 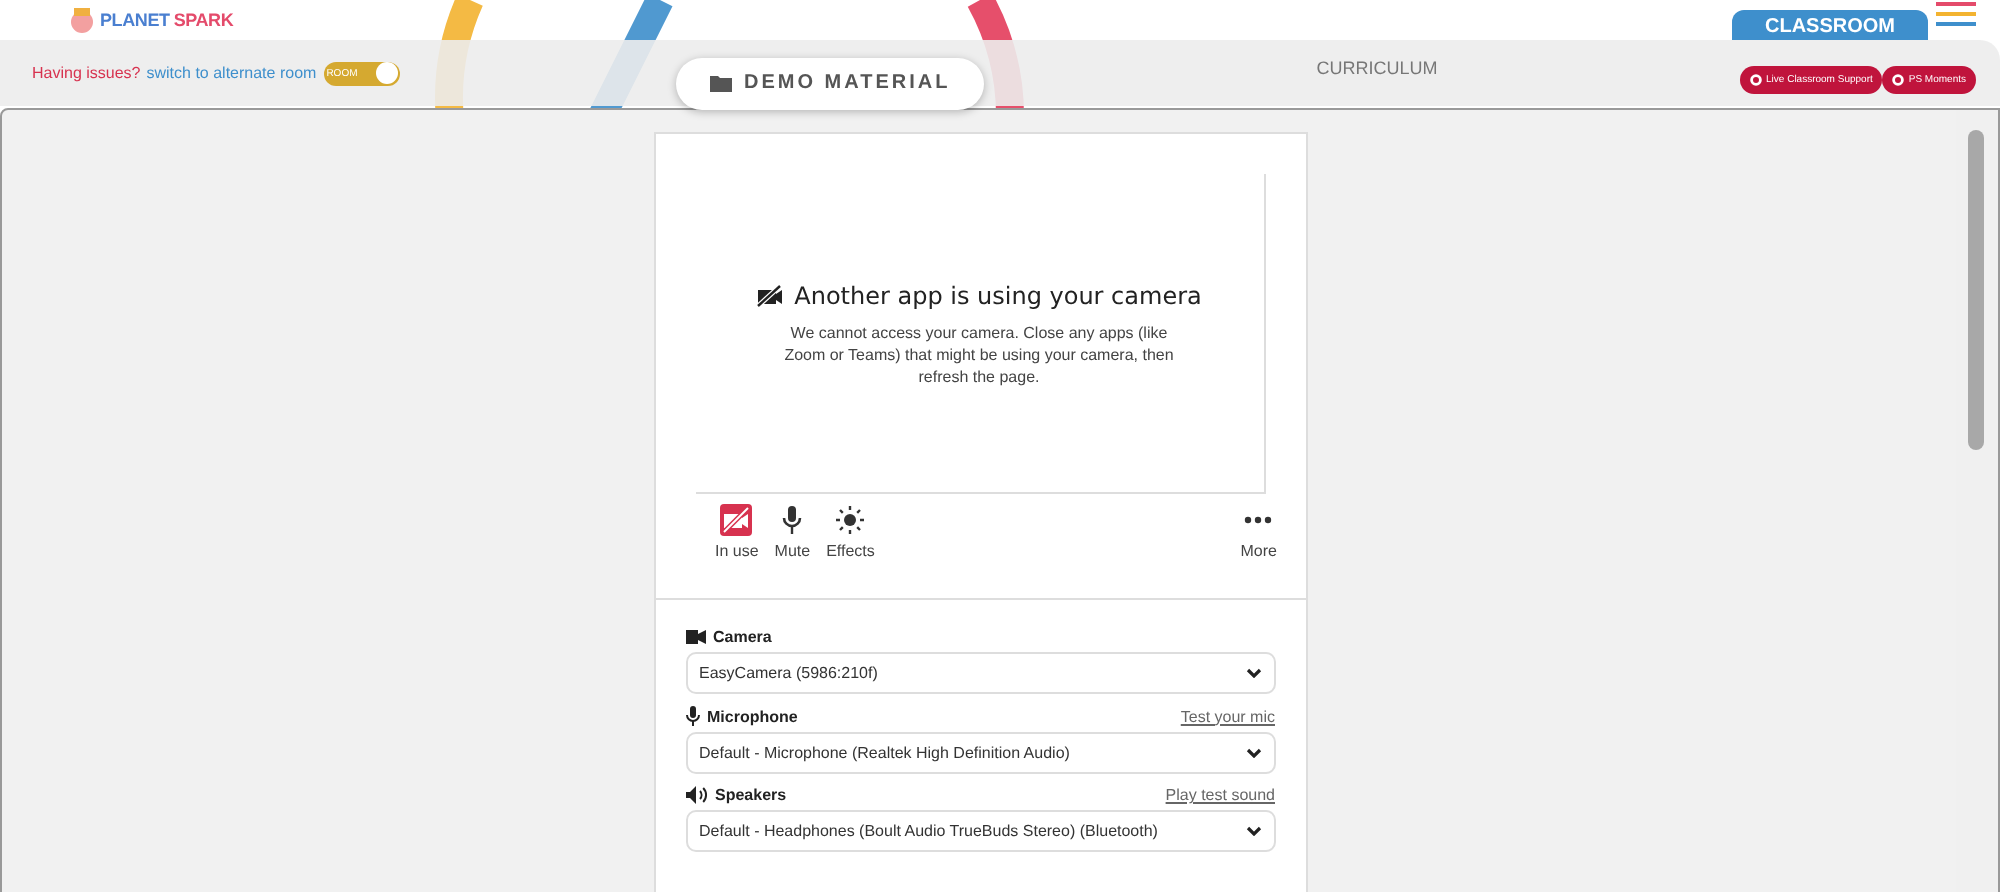 I want to click on alternate-room-link: switch to alternate room, so click(x=231, y=73).